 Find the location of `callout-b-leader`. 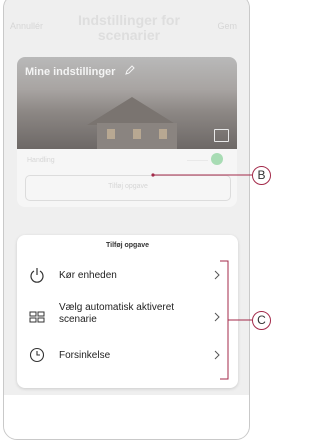

callout-b-leader is located at coordinates (202, 175).